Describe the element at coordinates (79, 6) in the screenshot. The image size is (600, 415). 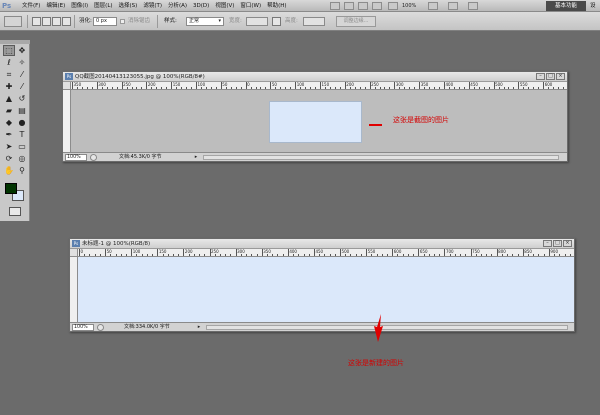
I see `menu-image: 图像(I)` at that location.